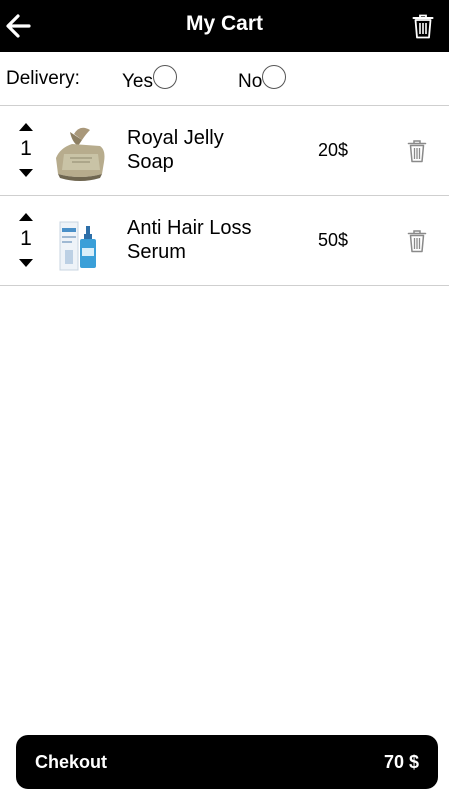 The height and width of the screenshot is (800, 449). I want to click on cart-item: 1 Royal Jelly Soap 20$, so click(224, 151).